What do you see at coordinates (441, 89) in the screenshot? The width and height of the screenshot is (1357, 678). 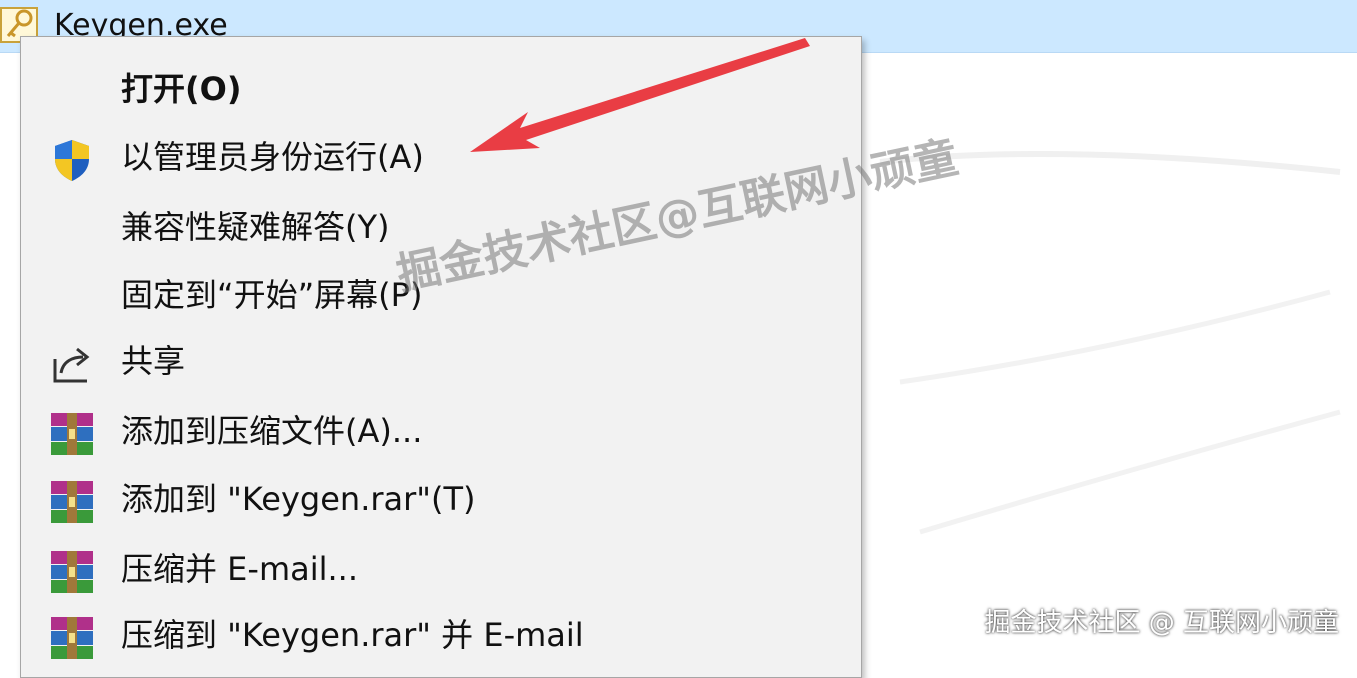 I see `menu-item-open: 打开(O)` at bounding box center [441, 89].